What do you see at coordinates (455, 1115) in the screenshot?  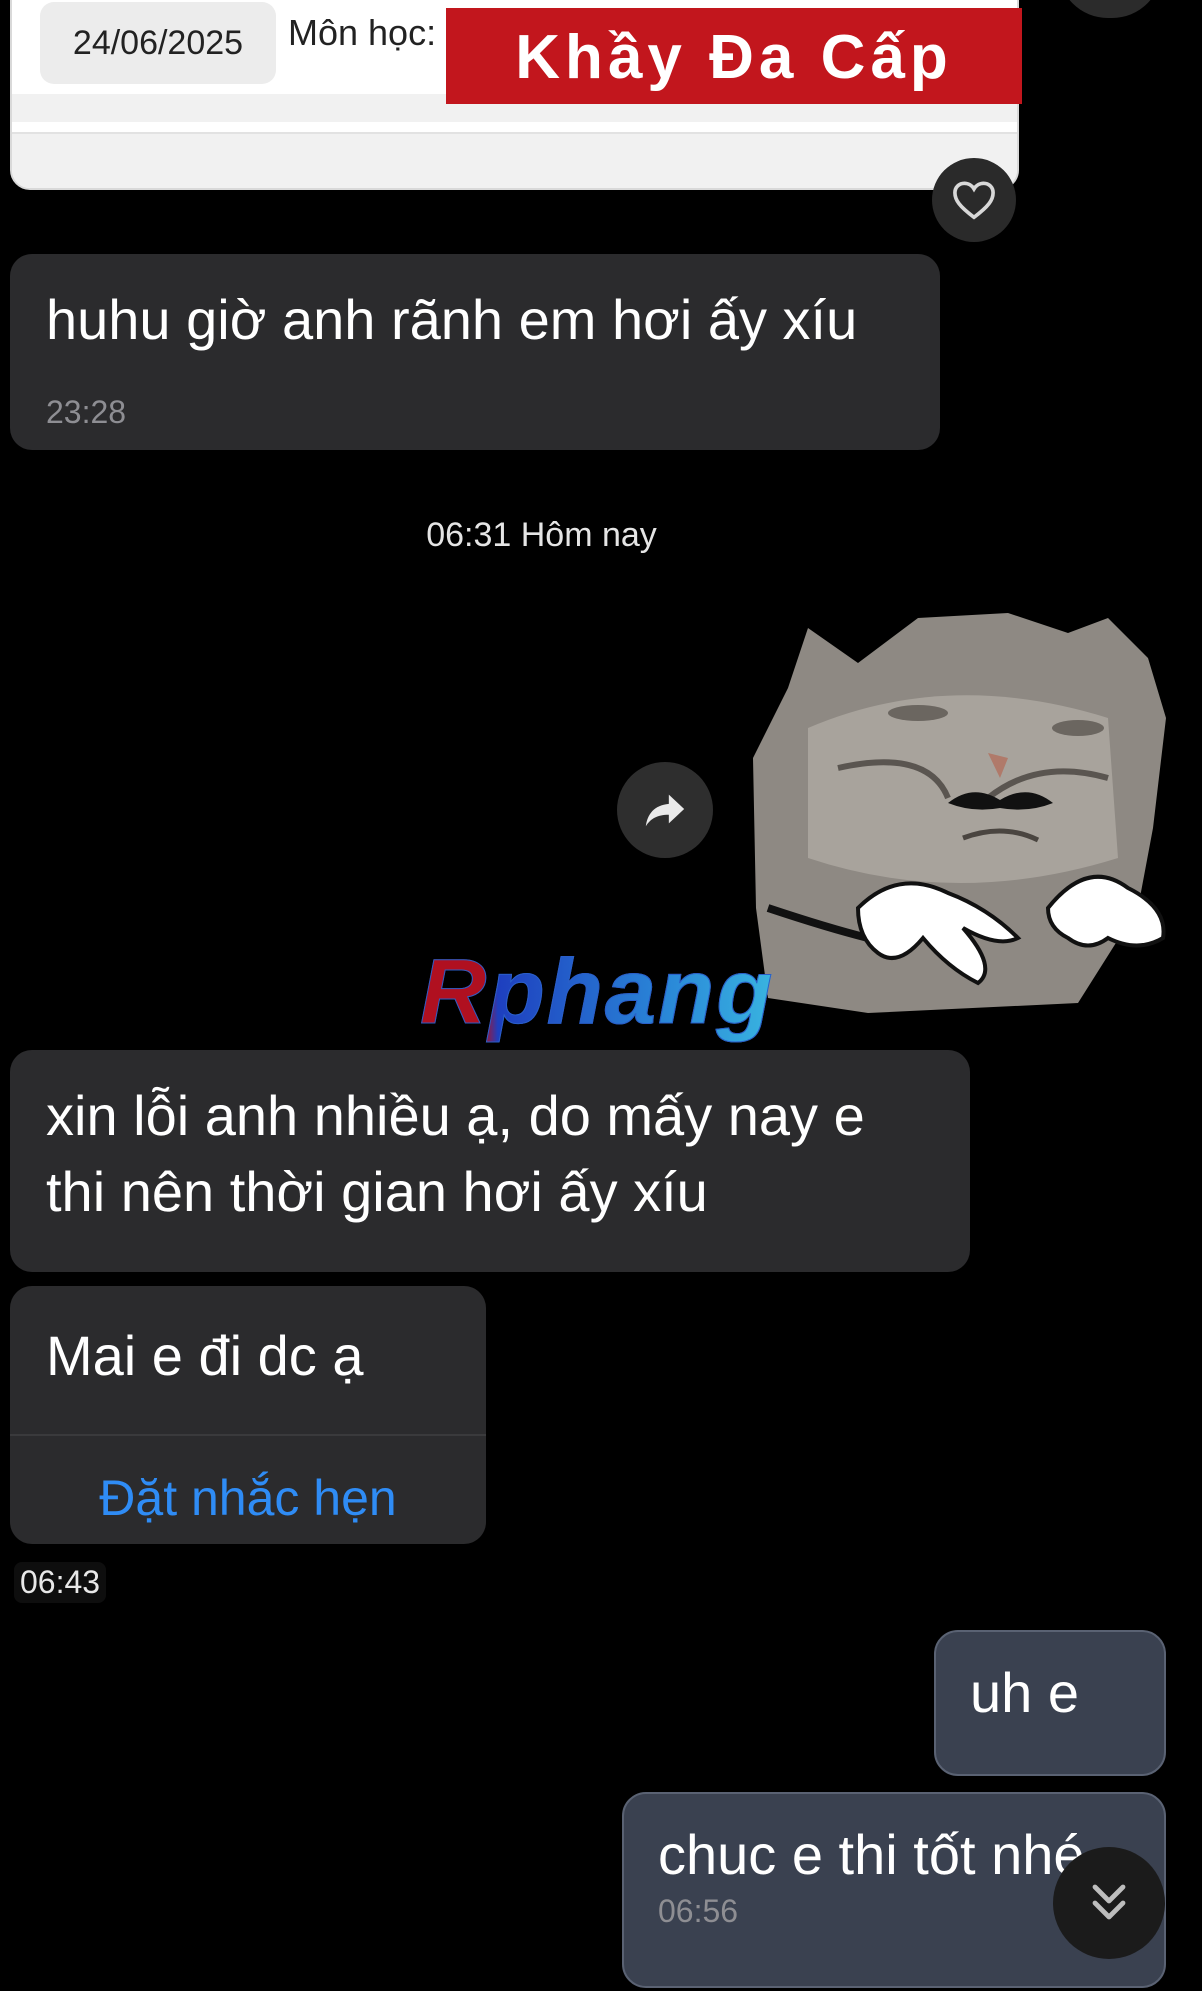 I see `message-text-line-1: xin lỗi anh nhiều ạ, do mấy nay e` at bounding box center [455, 1115].